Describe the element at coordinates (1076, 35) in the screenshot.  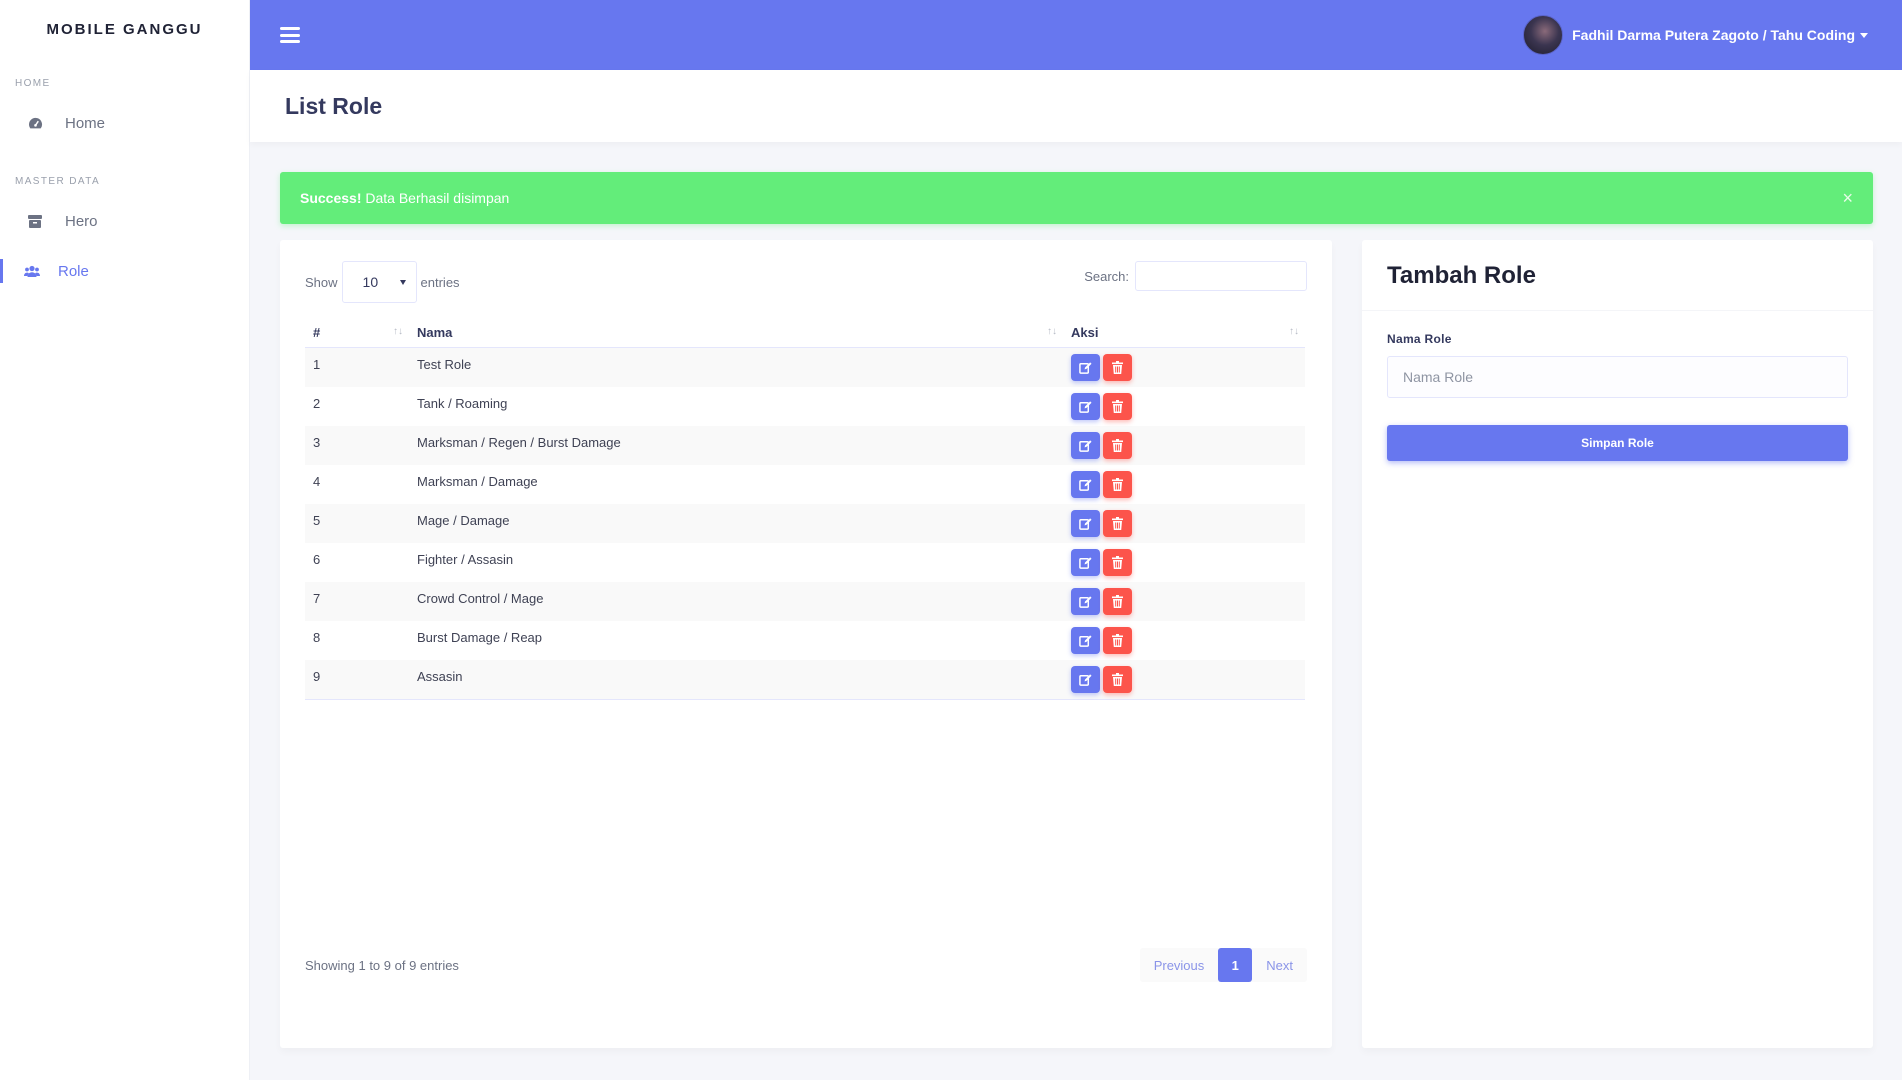
I see `top-navbar: Fadhil Darma Putera Zagoto / Tahu Coding` at that location.